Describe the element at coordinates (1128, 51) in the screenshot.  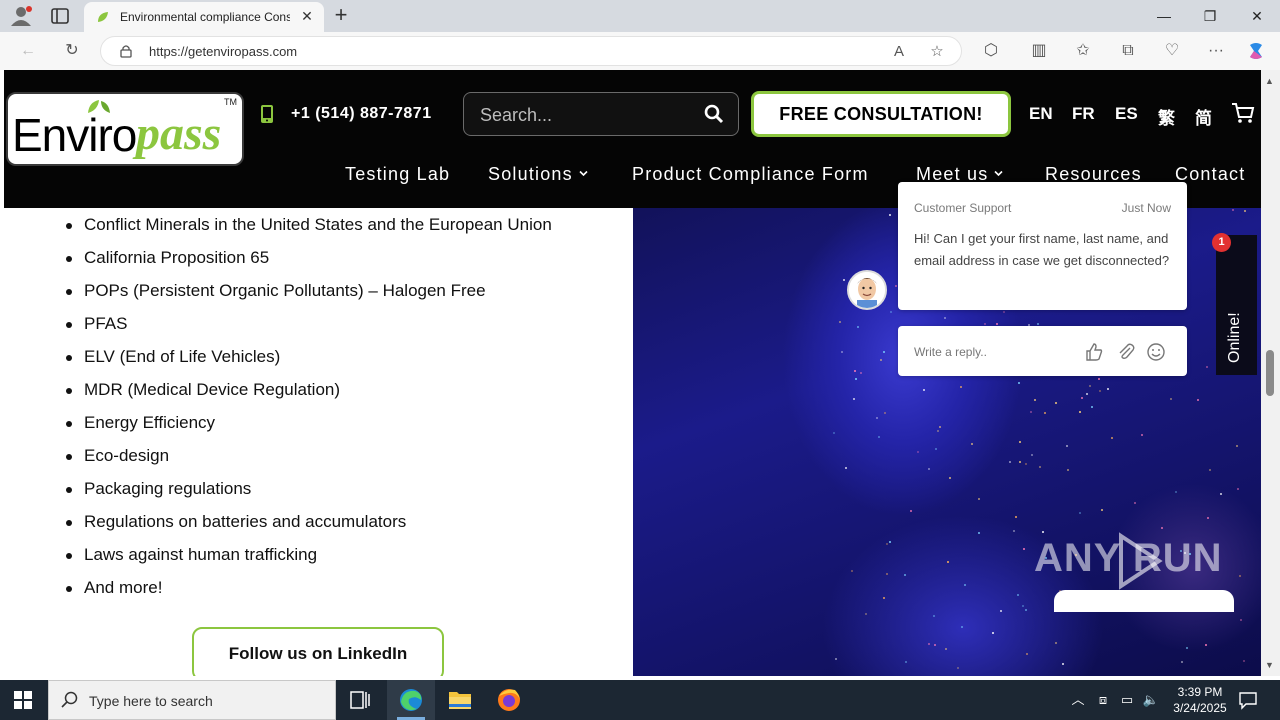
I see `collections-icon: ⧉` at that location.